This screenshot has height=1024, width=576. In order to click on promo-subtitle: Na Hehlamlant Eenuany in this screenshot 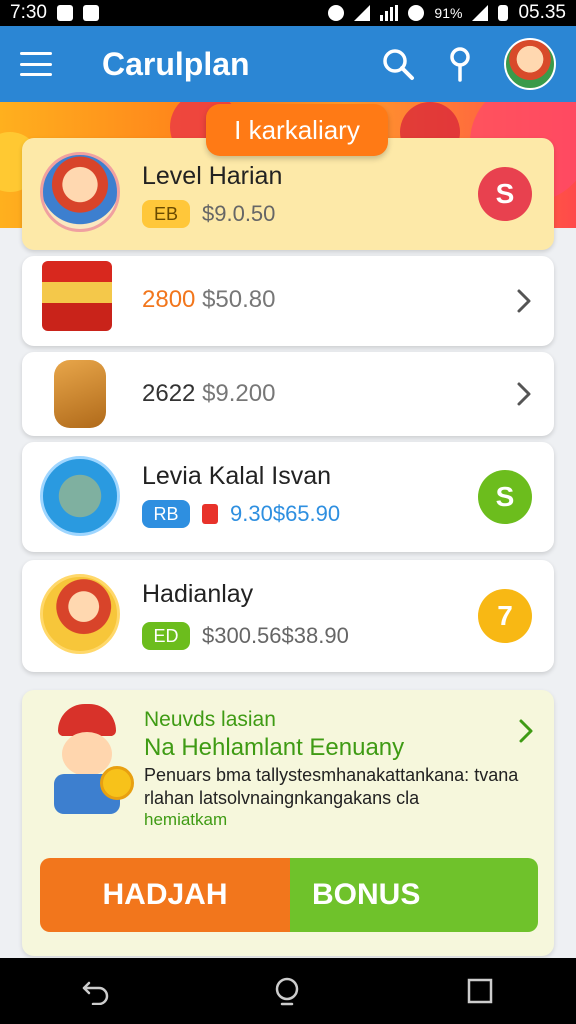, I will do `click(274, 747)`.